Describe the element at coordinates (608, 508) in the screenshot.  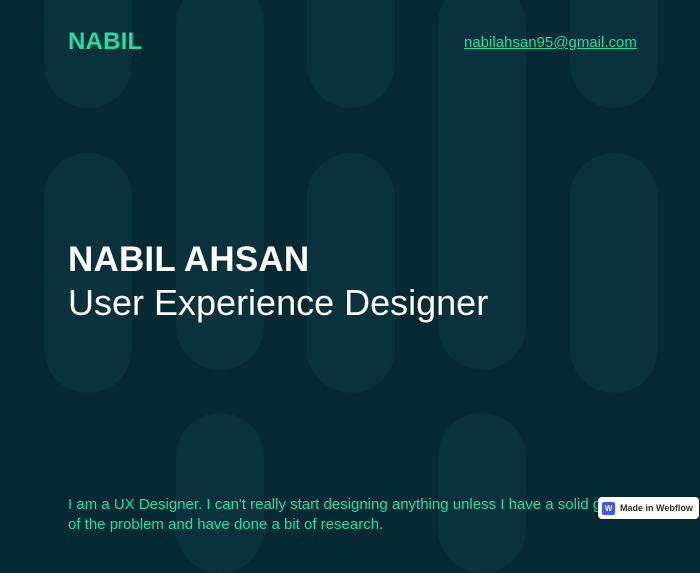
I see `webflow-icon: W` at that location.